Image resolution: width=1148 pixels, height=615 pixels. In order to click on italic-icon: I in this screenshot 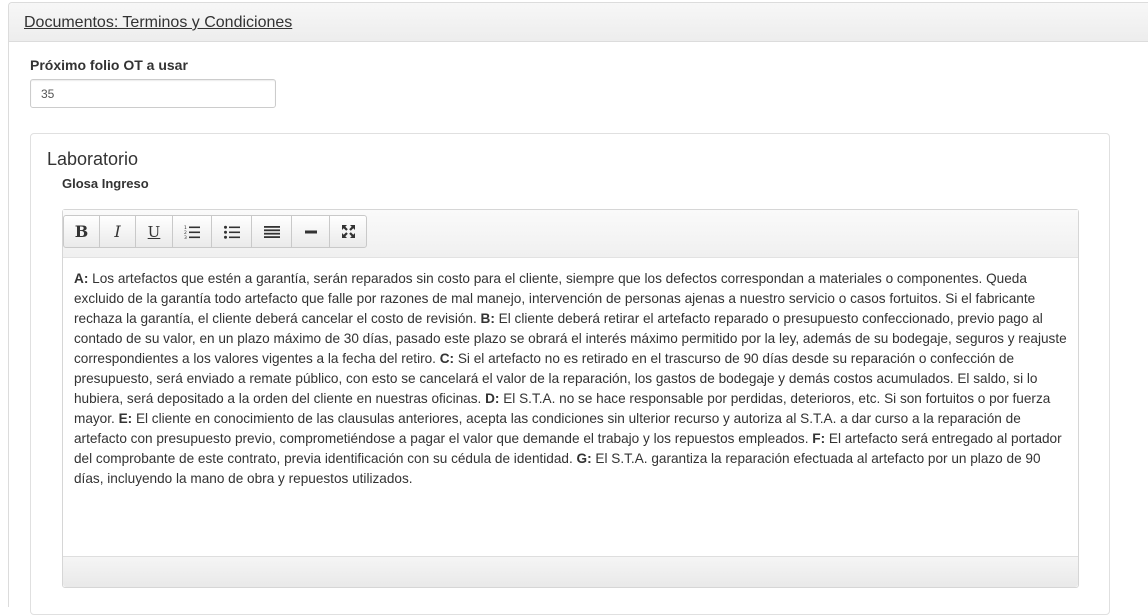, I will do `click(117, 231)`.